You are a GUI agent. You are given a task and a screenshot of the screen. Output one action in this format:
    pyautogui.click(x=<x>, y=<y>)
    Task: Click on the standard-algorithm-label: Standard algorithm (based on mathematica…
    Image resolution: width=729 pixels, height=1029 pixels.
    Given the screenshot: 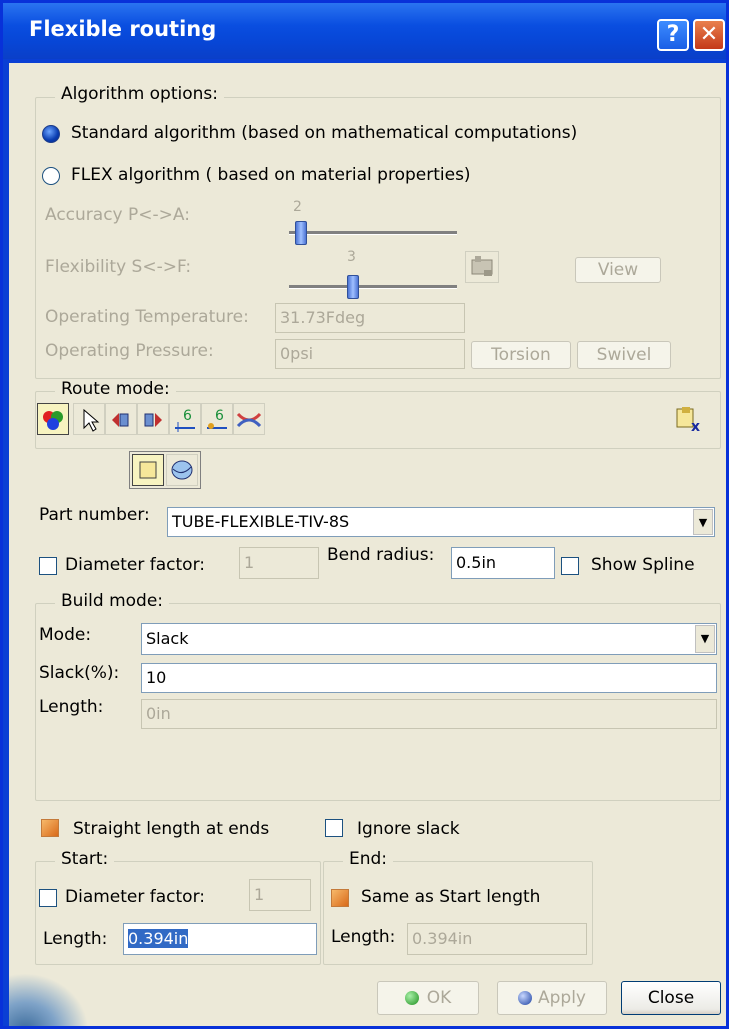 What is the action you would take?
    pyautogui.click(x=324, y=133)
    